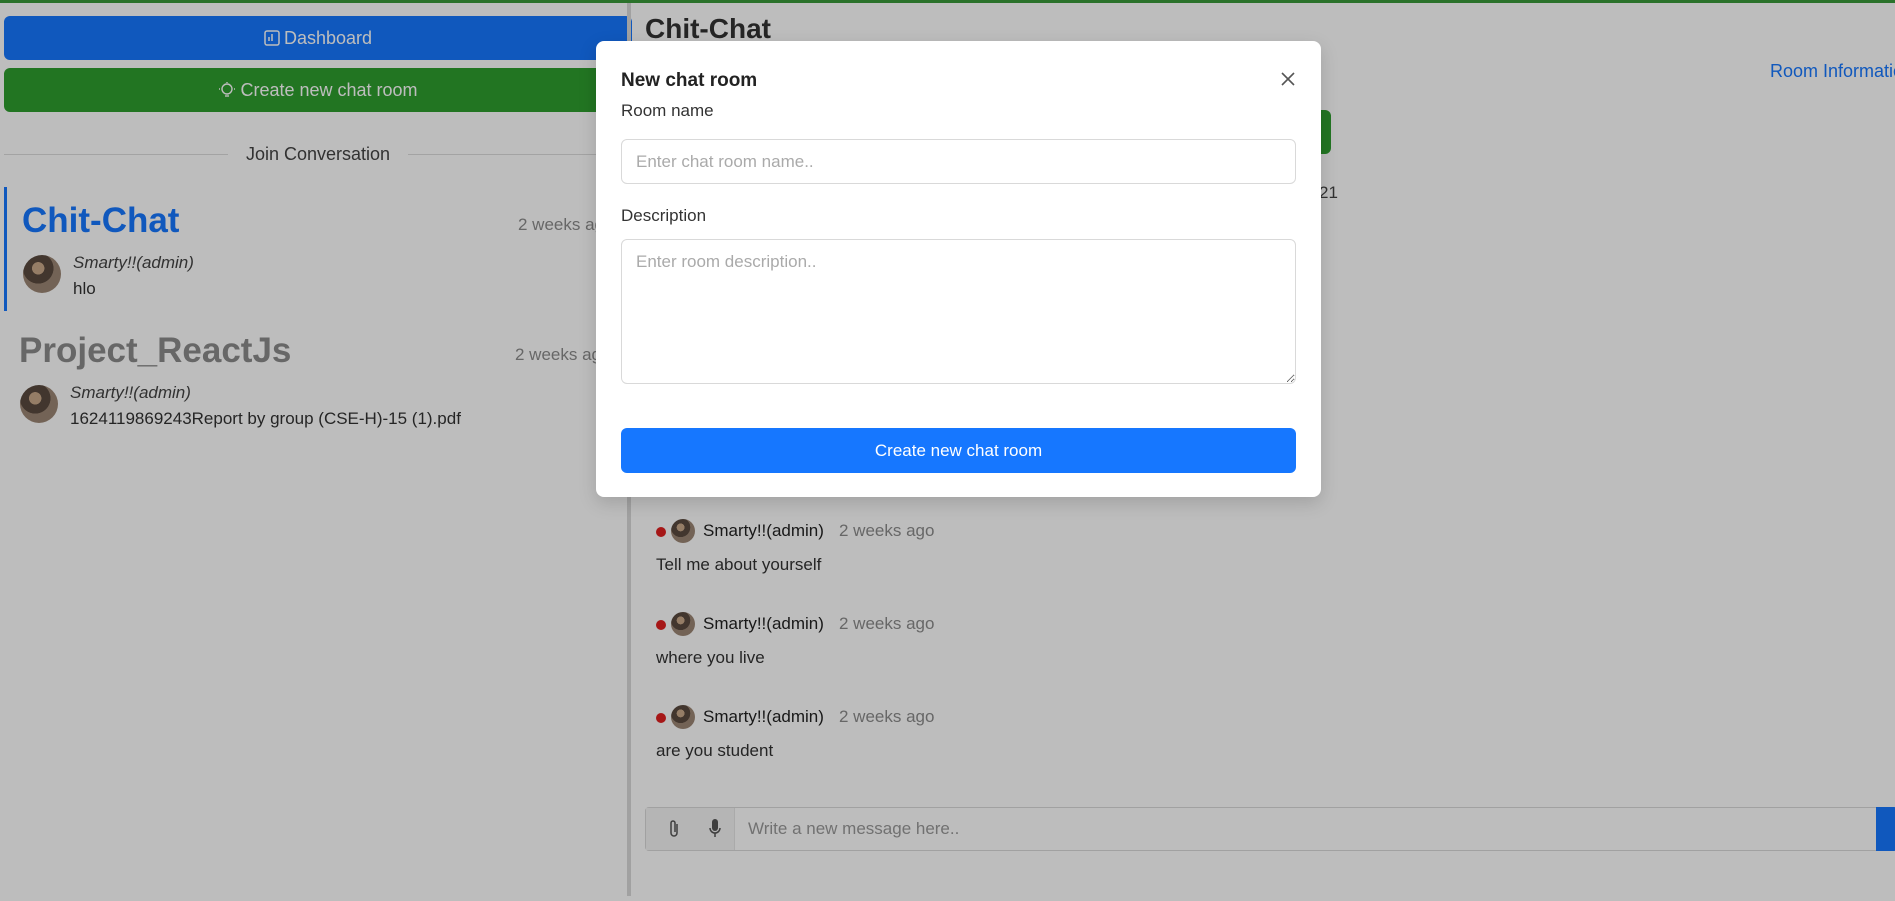 The height and width of the screenshot is (901, 1895). I want to click on description-label: Description, so click(664, 215).